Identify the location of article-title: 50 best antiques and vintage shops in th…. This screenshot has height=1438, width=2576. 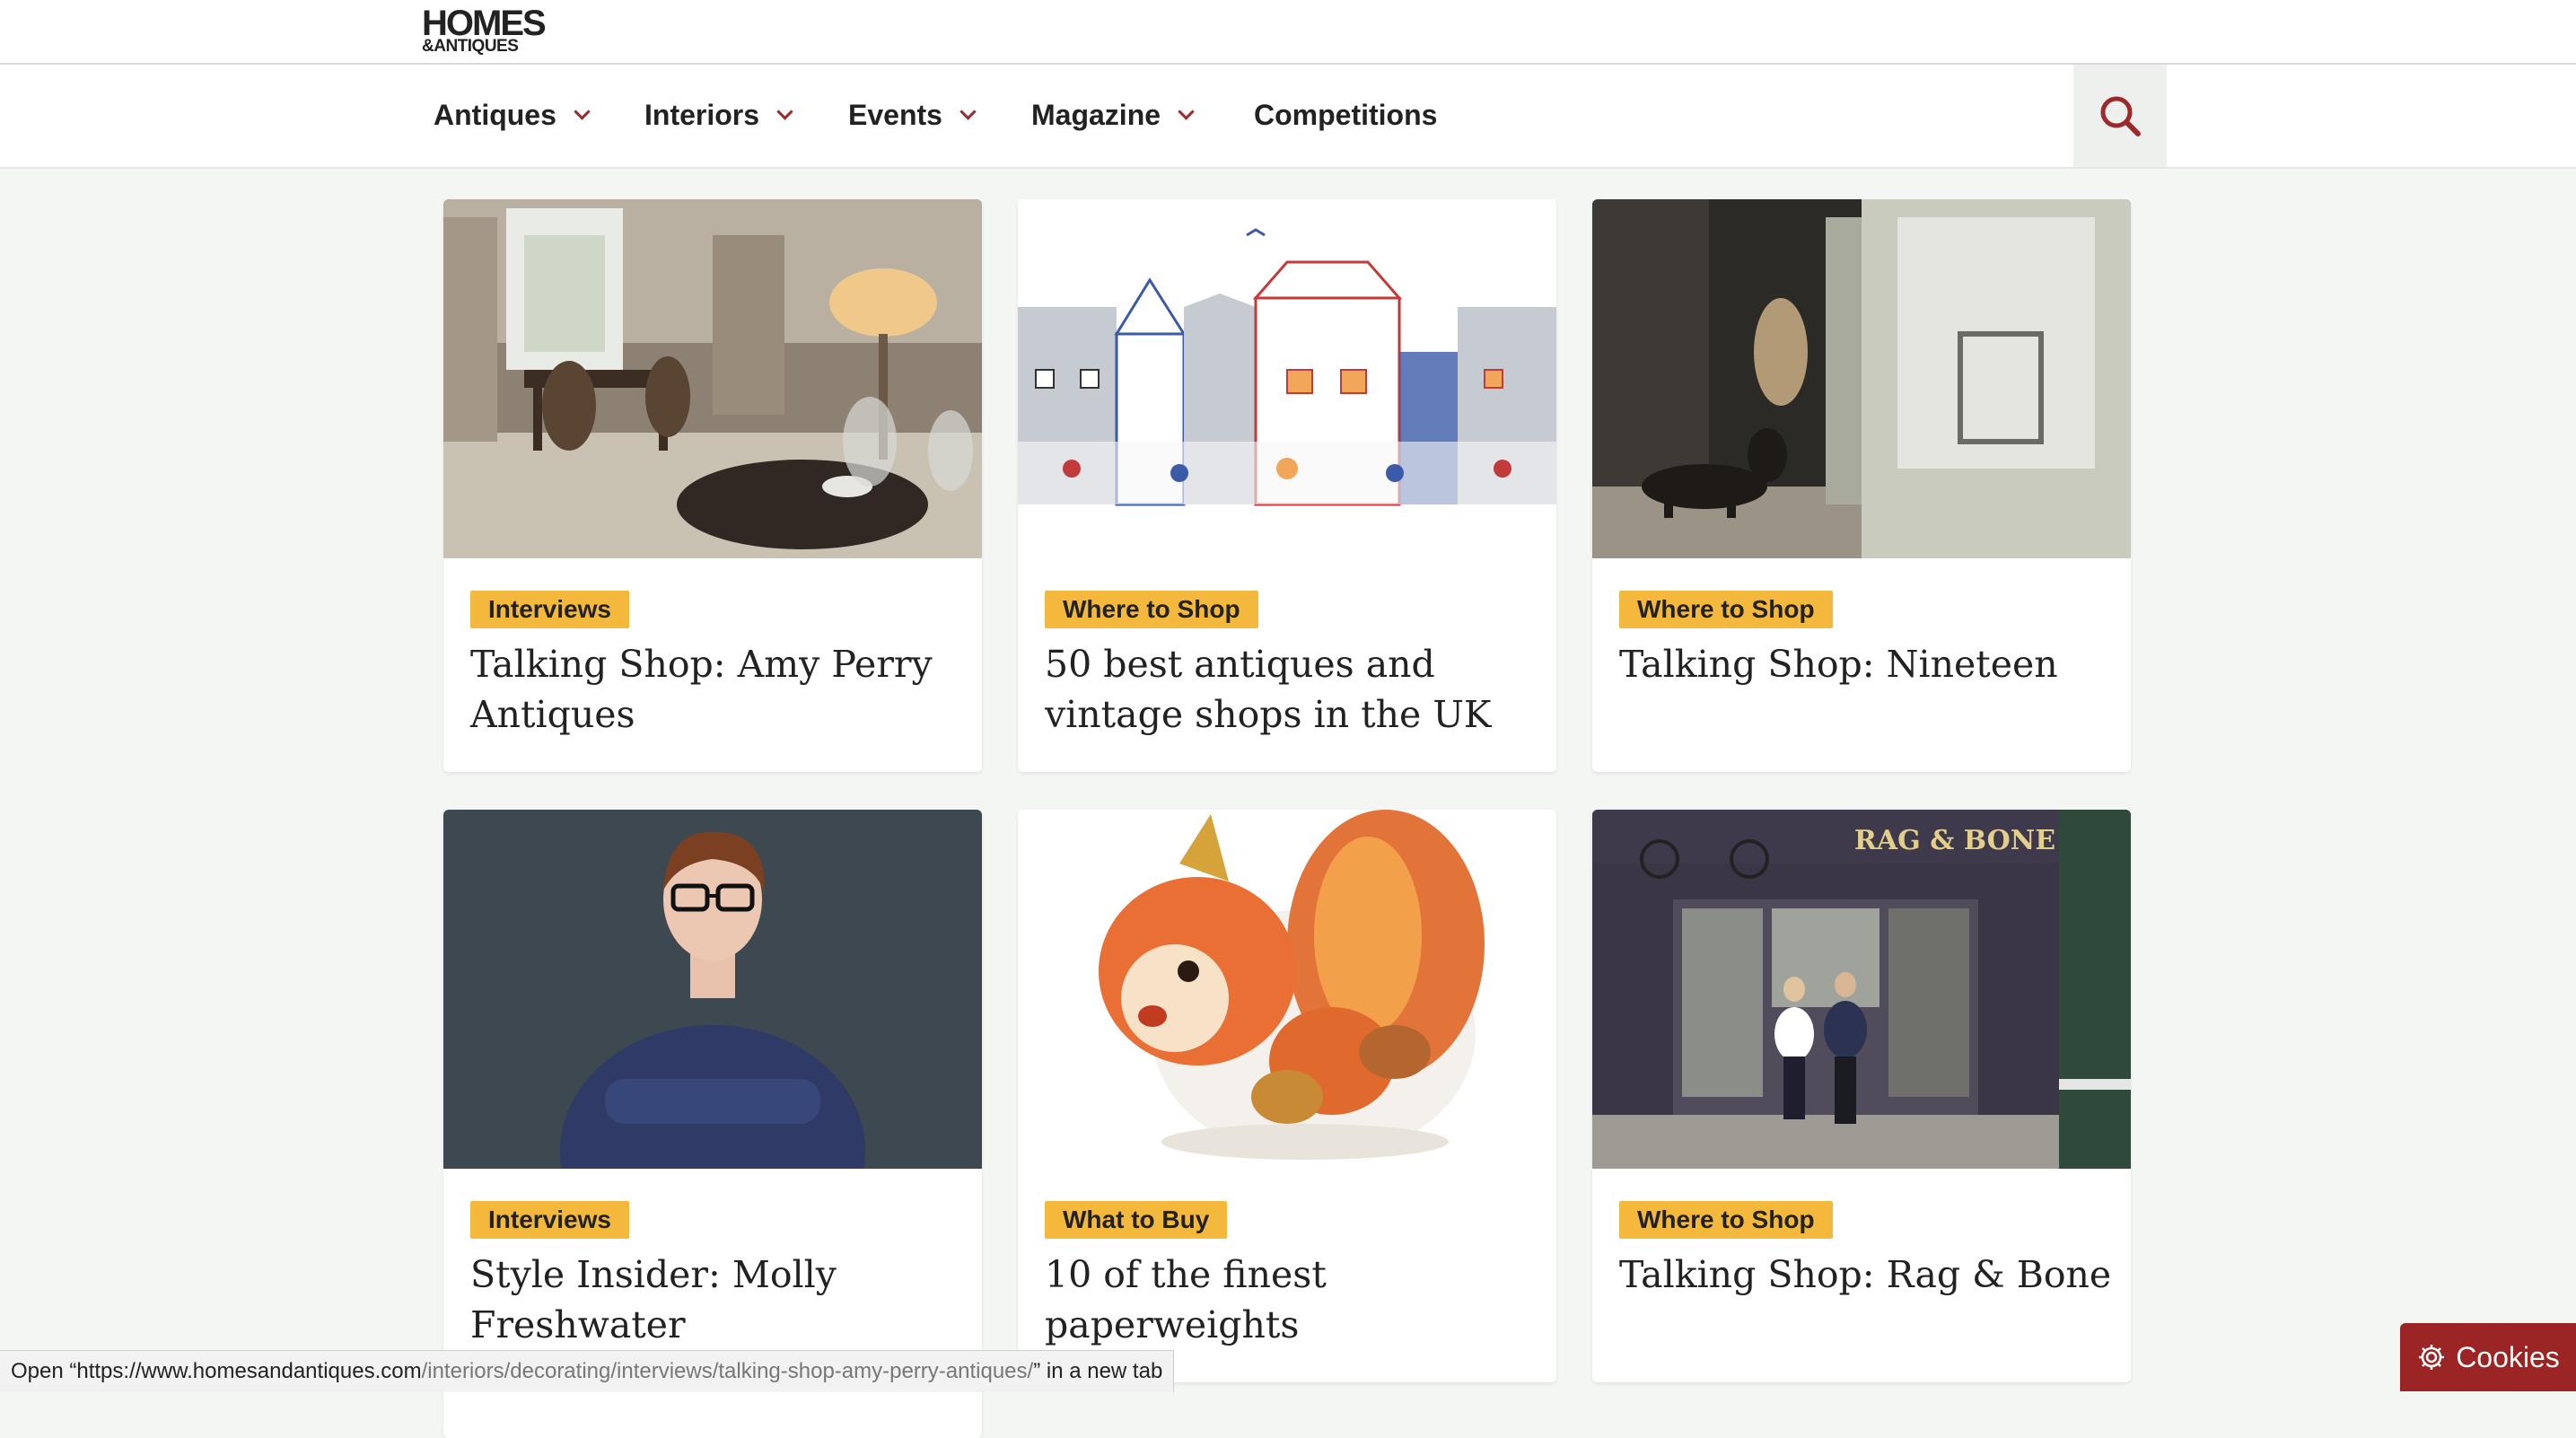
(1291, 689).